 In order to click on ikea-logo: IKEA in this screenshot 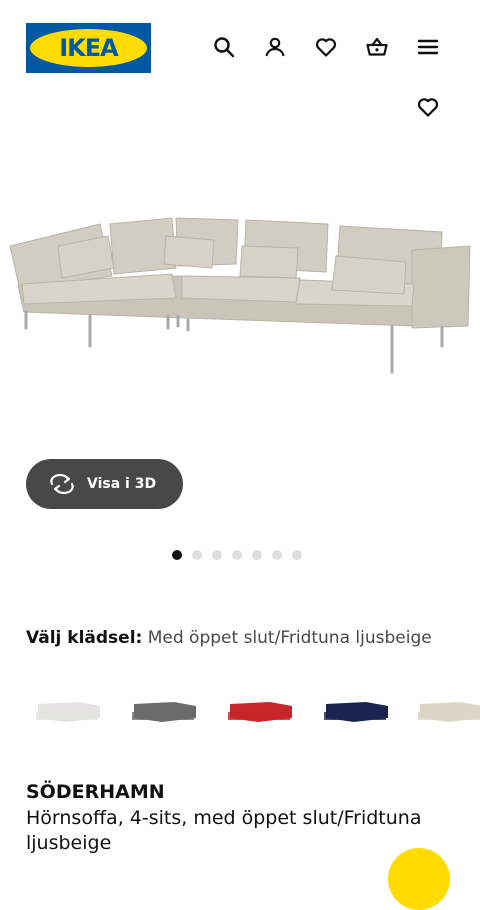, I will do `click(88, 48)`.